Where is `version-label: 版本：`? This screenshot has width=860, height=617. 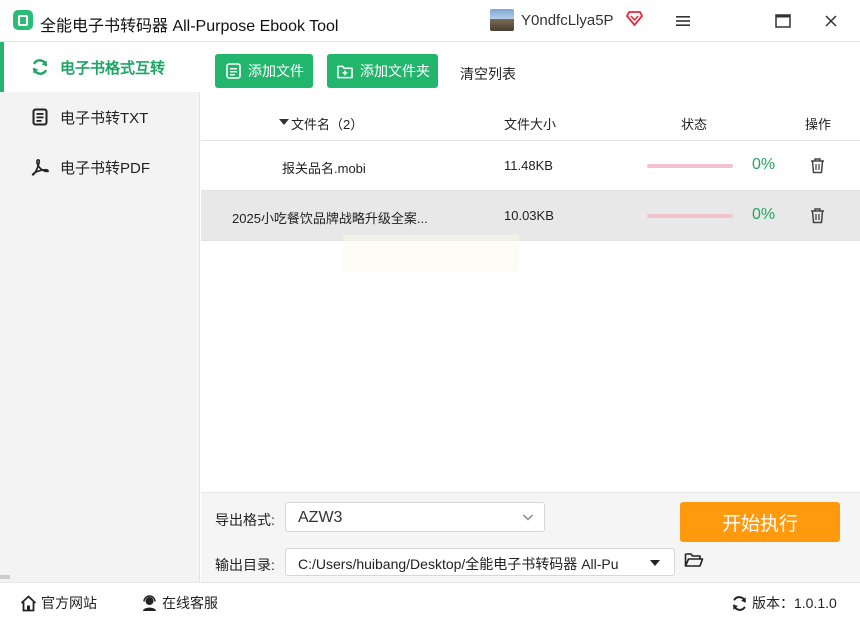
version-label: 版本： is located at coordinates (773, 603).